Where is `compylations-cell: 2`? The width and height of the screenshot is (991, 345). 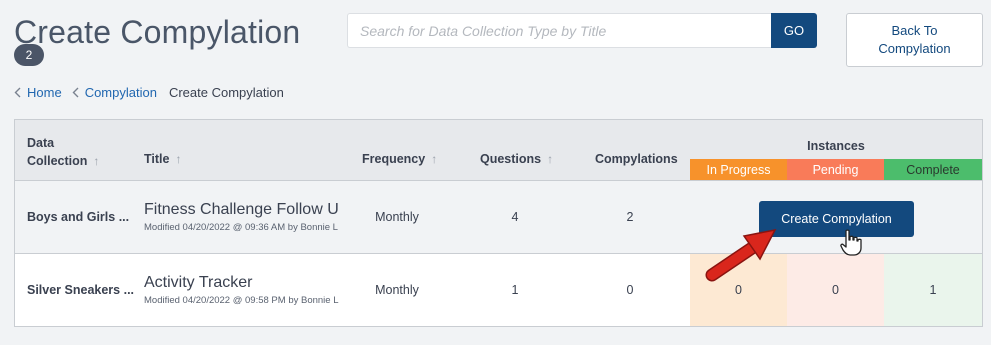
compylations-cell: 2 is located at coordinates (630, 217).